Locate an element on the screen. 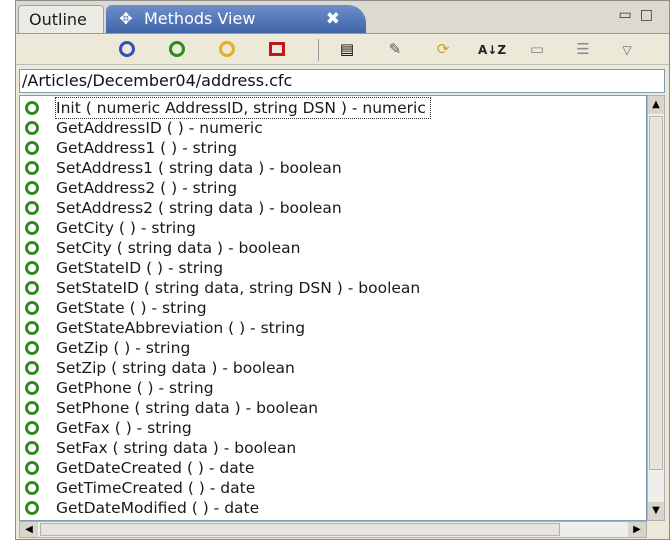  vertical-scroll-thumb is located at coordinates (656, 293).